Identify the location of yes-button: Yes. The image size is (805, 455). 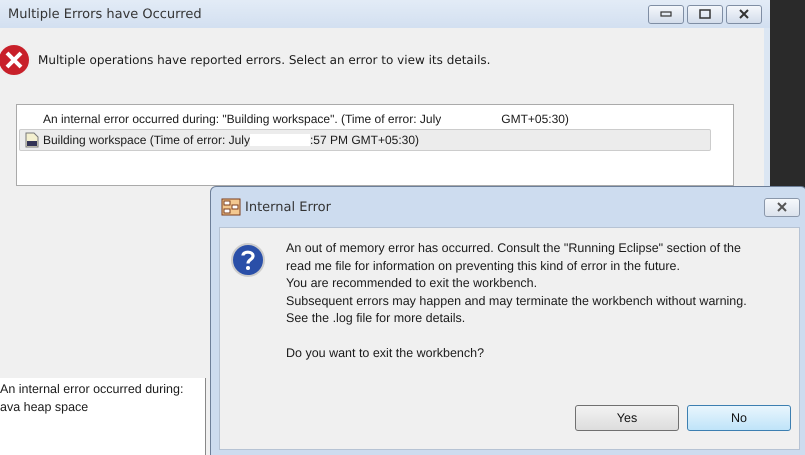
(627, 418).